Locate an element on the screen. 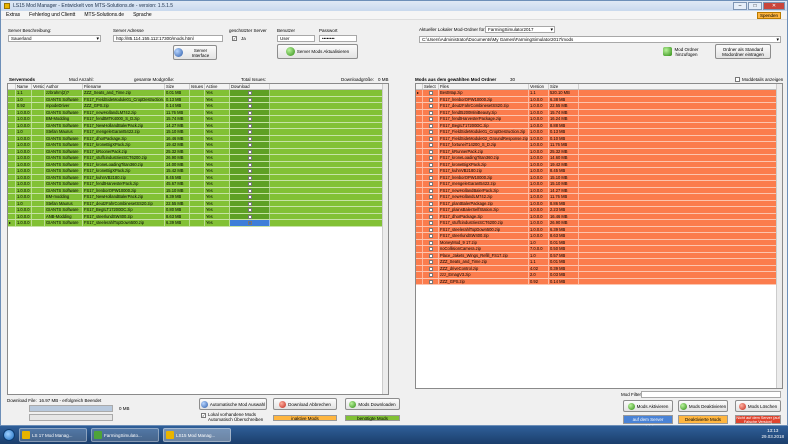 The image size is (788, 444). col-name: Name is located at coordinates (24, 86).